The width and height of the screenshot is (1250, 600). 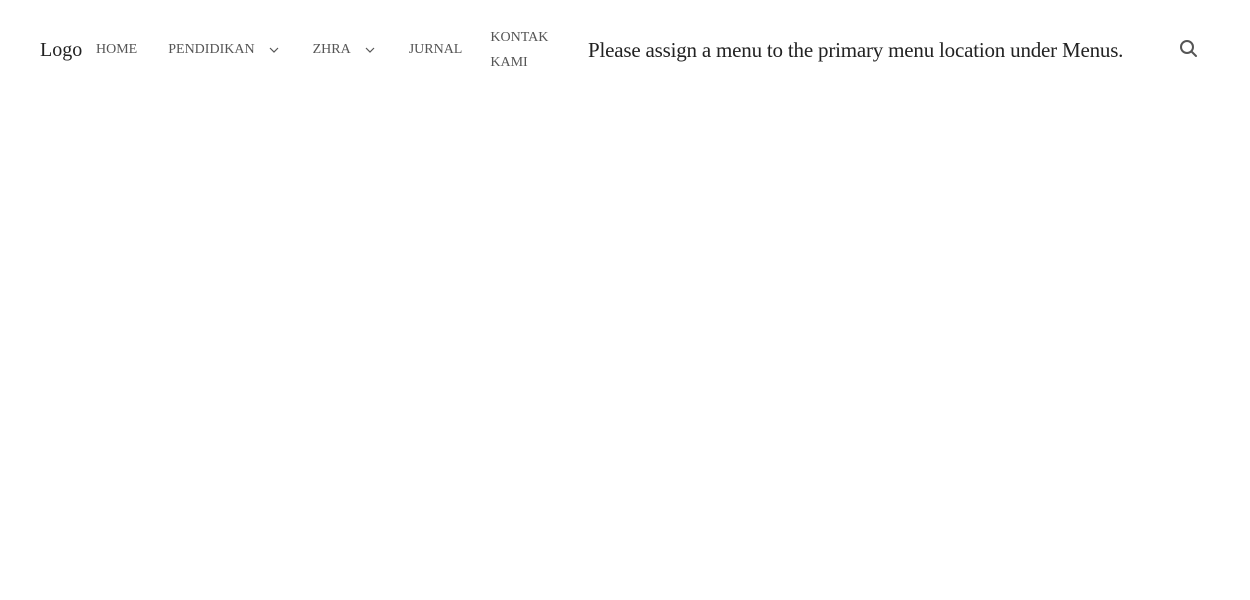 I want to click on nav-item-zhra-label: ZHRA, so click(x=331, y=49).